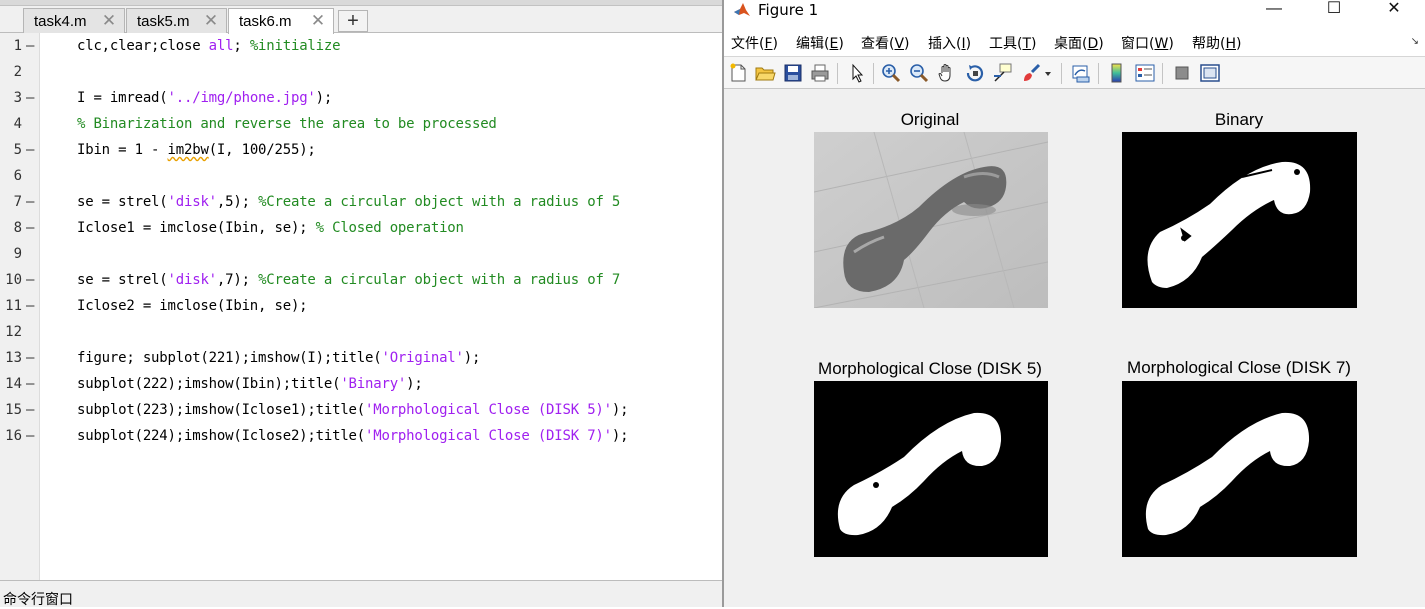 This screenshot has height=609, width=1425. What do you see at coordinates (361, 72) in the screenshot?
I see `code-line: 2` at bounding box center [361, 72].